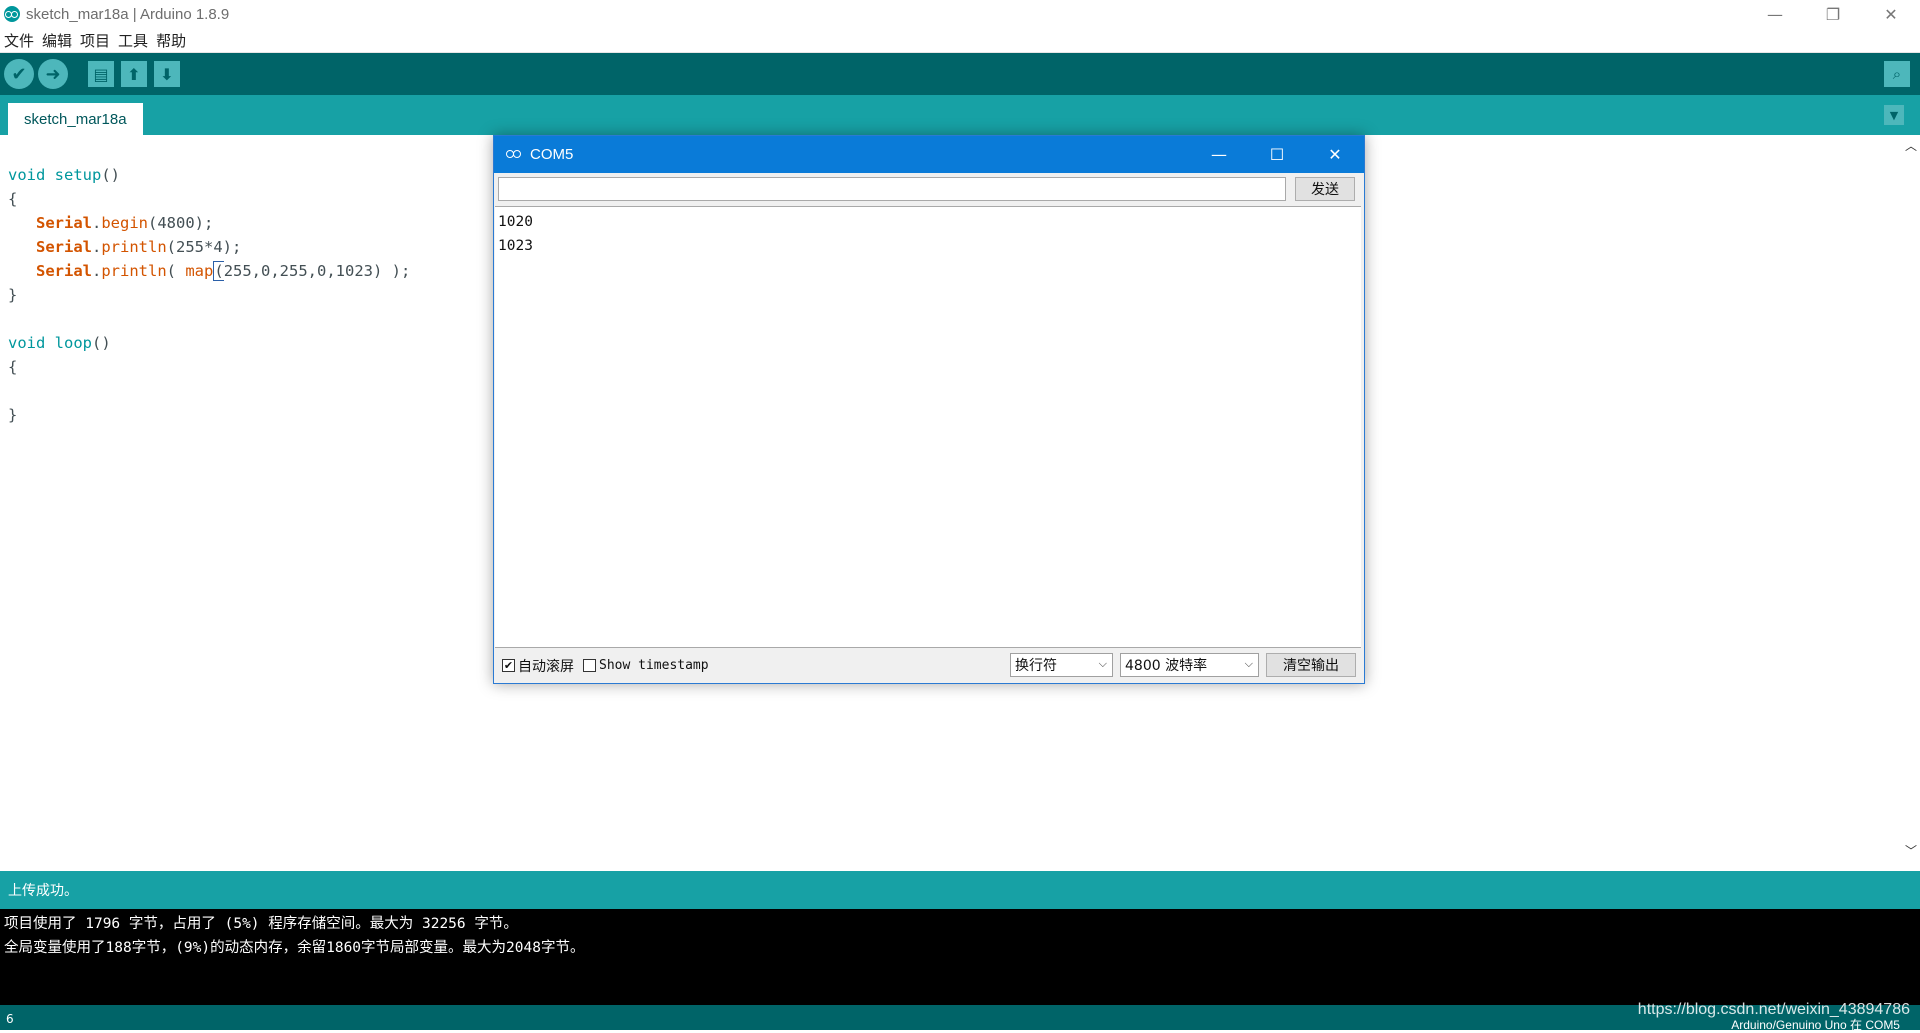  What do you see at coordinates (139, 247) in the screenshot?
I see `code-line: Serial.println(255*4);` at bounding box center [139, 247].